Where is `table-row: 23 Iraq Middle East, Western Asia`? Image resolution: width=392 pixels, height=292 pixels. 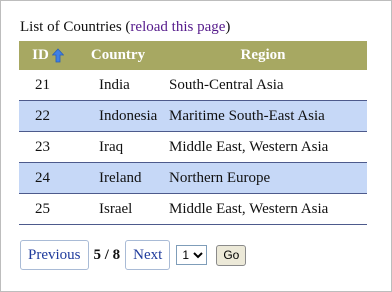
table-row: 23 Iraq Middle East, Western Asia is located at coordinates (193, 147).